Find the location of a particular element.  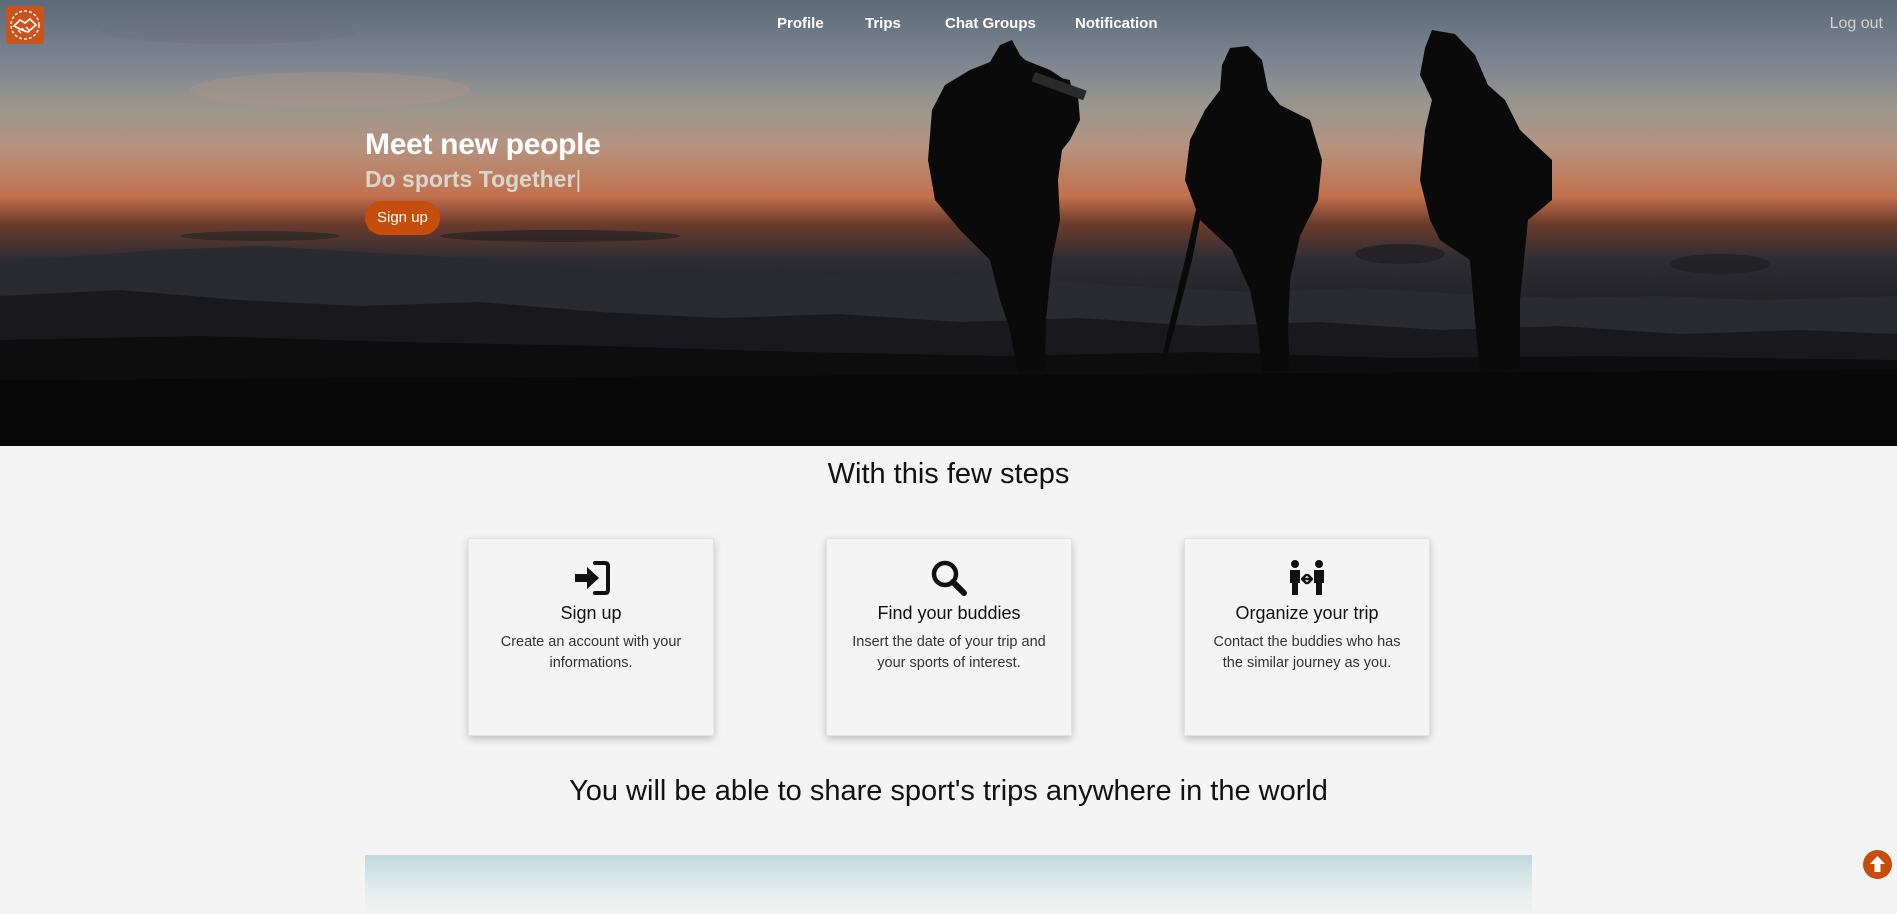

steps-section-title: With this few steps is located at coordinates (948, 474).